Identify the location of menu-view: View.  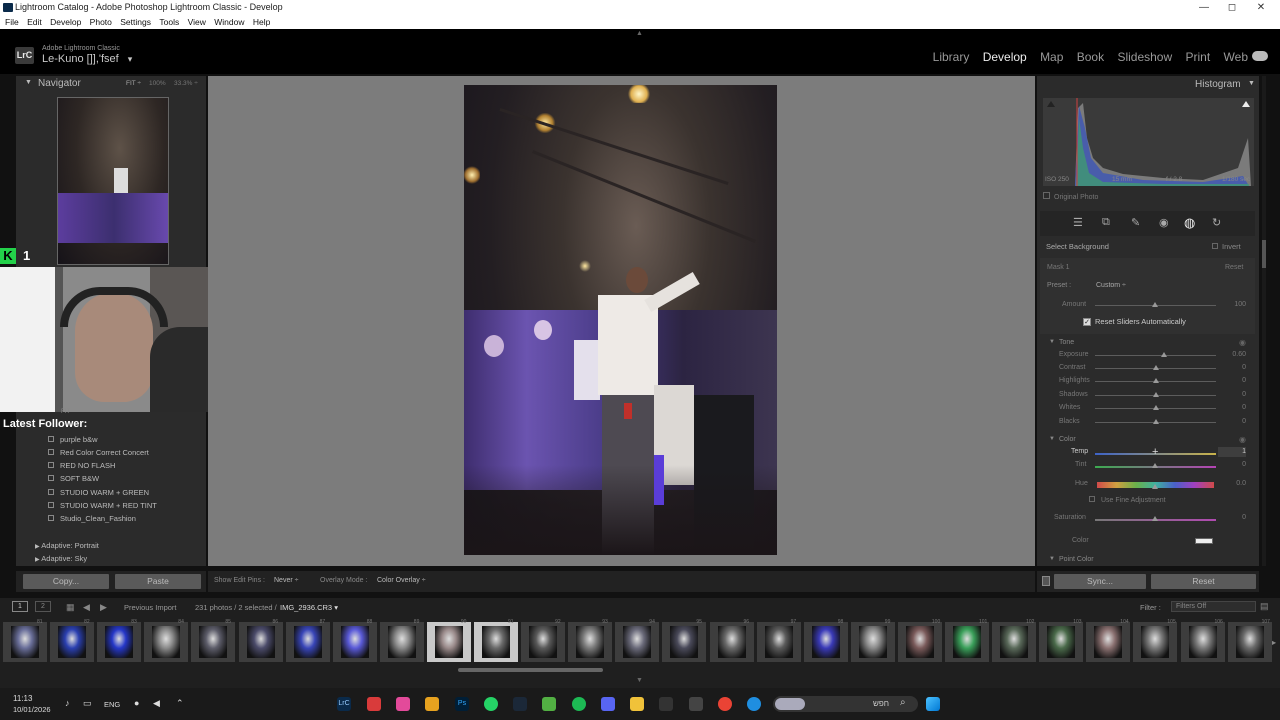
(197, 22).